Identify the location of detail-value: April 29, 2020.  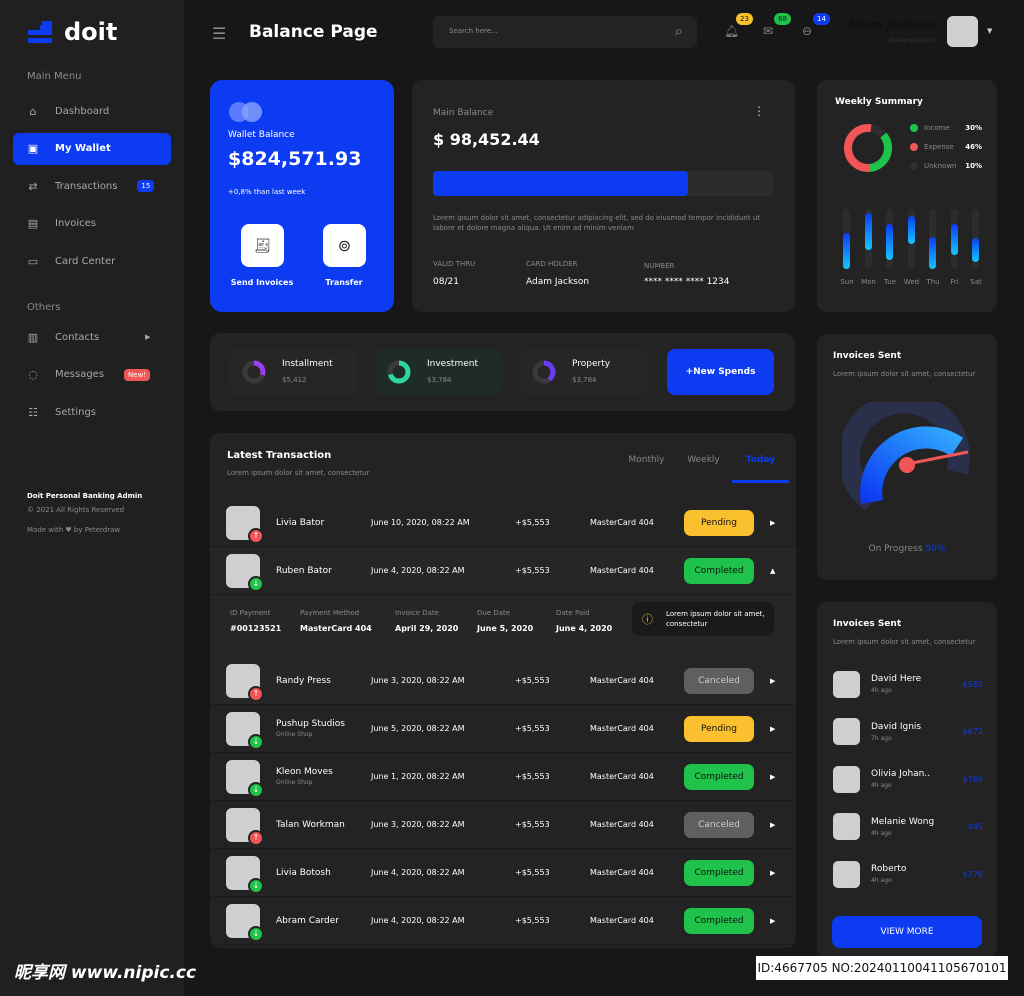
(427, 628).